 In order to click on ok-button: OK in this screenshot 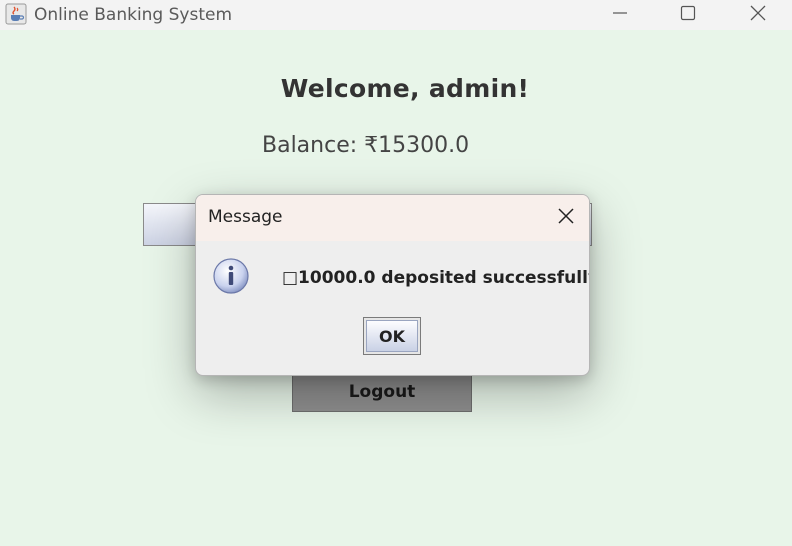, I will do `click(392, 336)`.